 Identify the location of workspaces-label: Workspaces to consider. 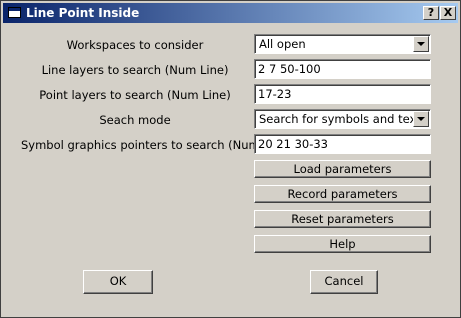
(135, 45).